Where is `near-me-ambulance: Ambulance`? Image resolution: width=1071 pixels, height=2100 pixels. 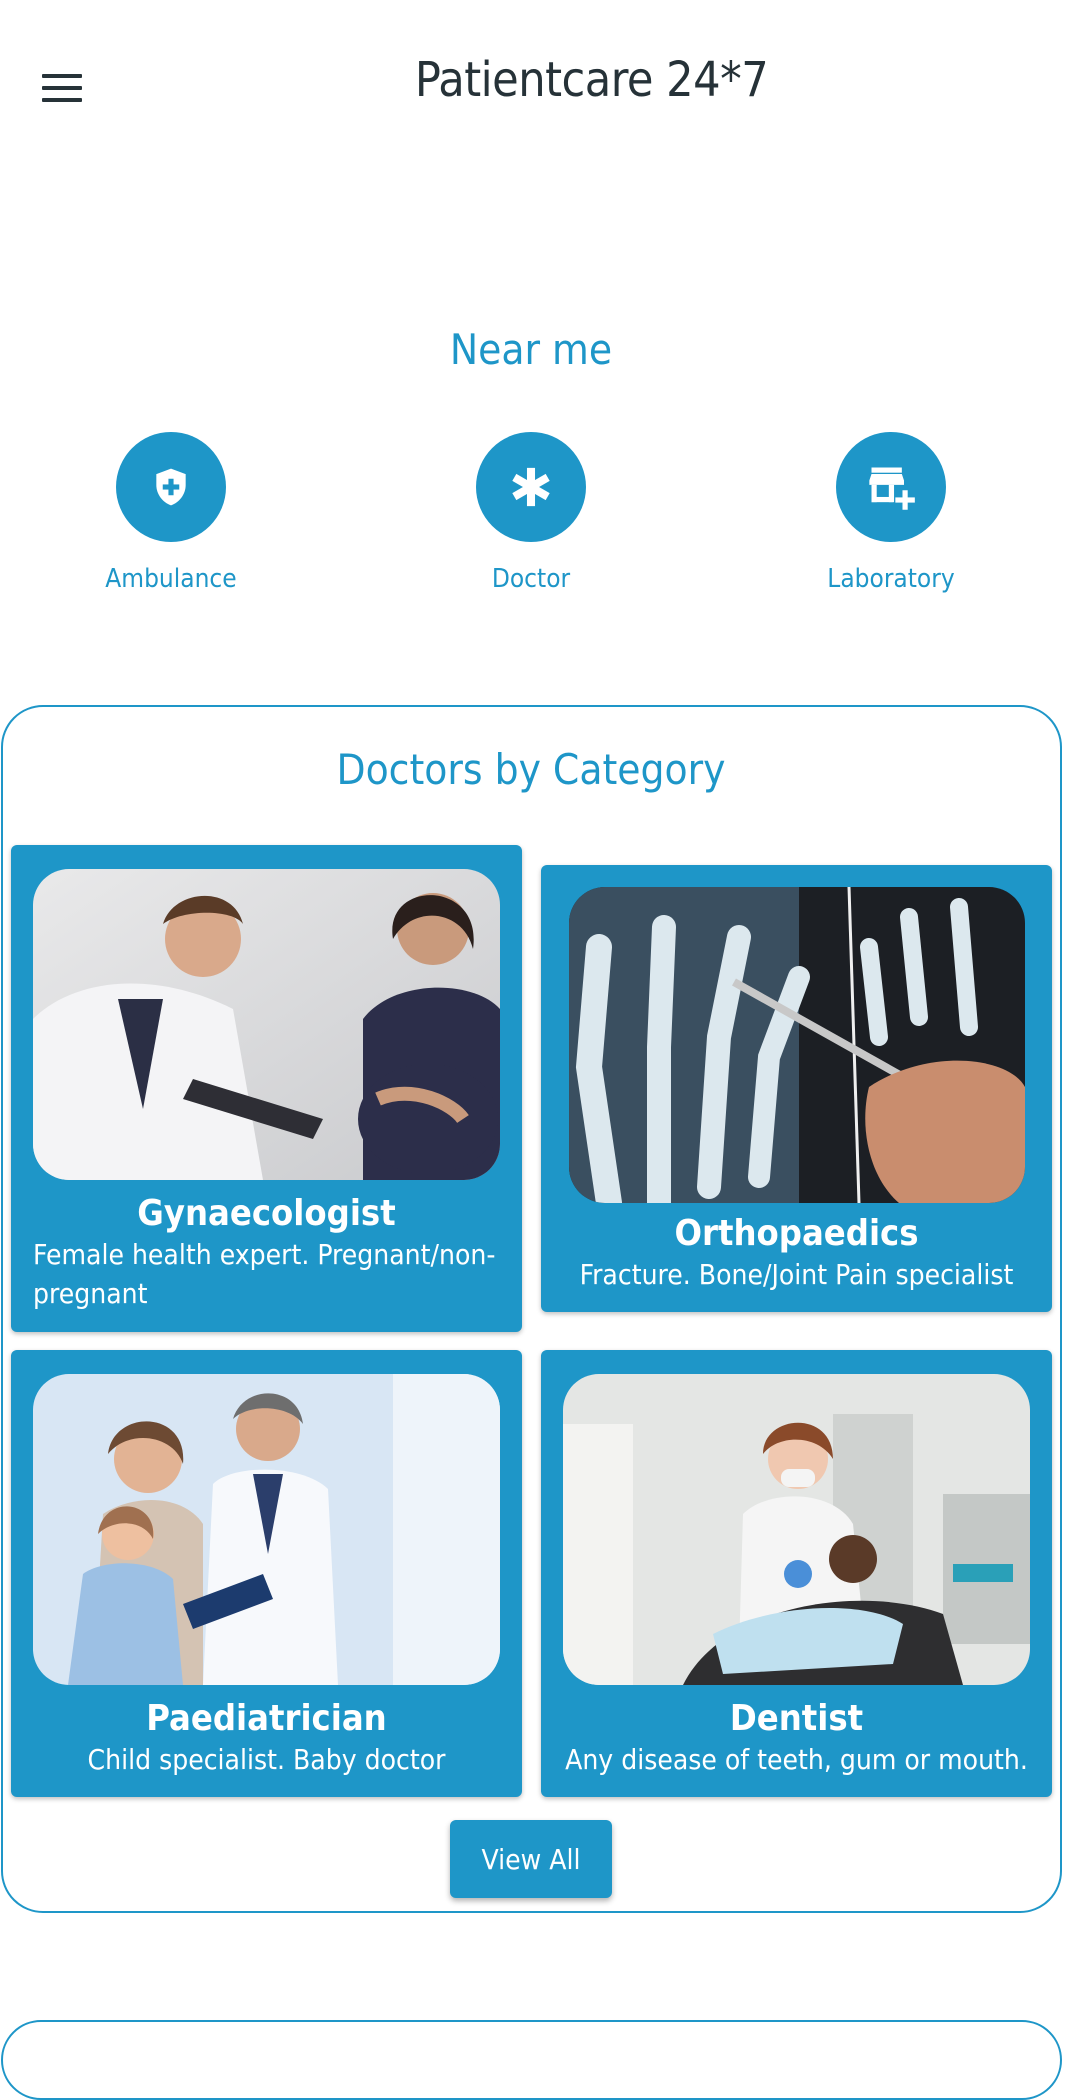 near-me-ambulance: Ambulance is located at coordinates (171, 513).